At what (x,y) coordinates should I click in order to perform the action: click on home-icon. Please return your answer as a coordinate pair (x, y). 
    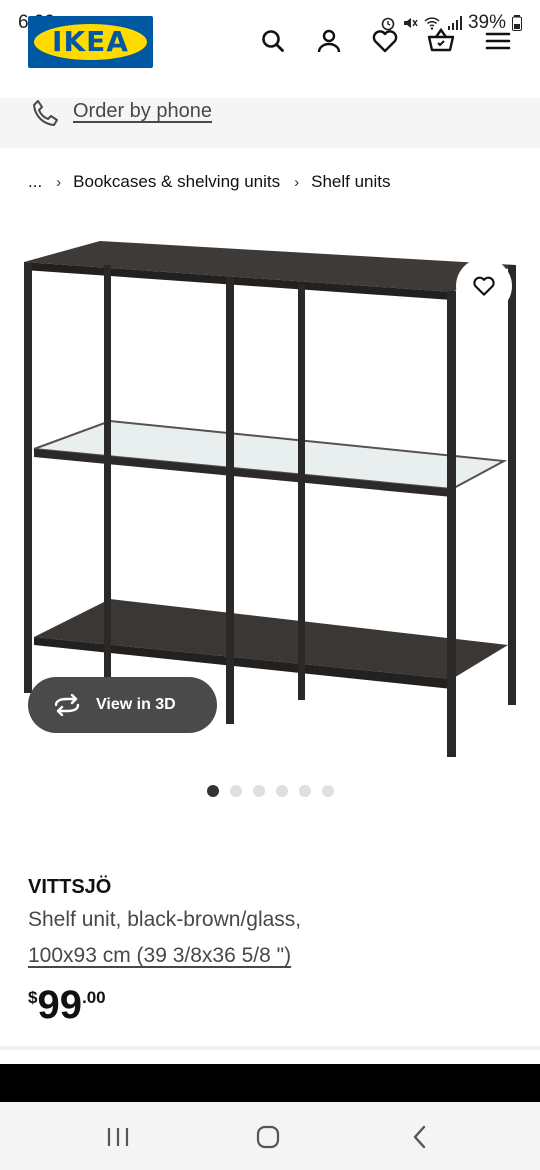
    Looking at the image, I should click on (268, 1137).